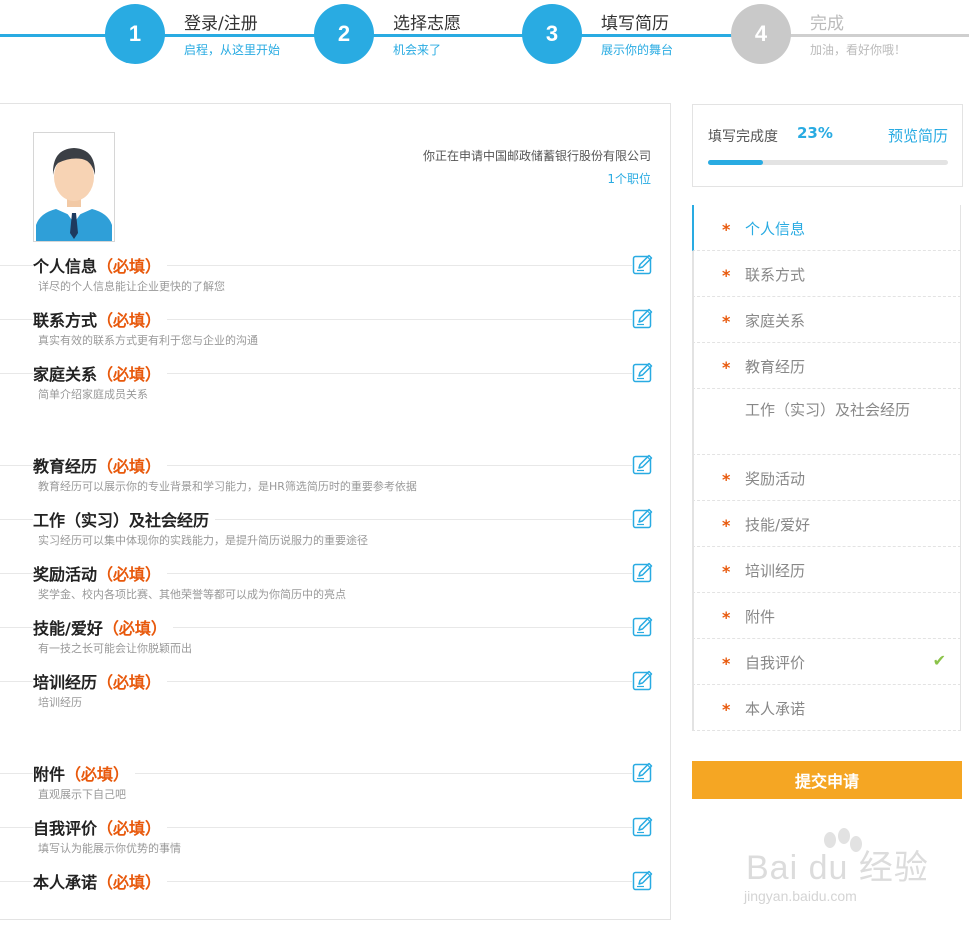 This screenshot has height=932, width=969. I want to click on nav-item: * 家庭关系, so click(826, 320).